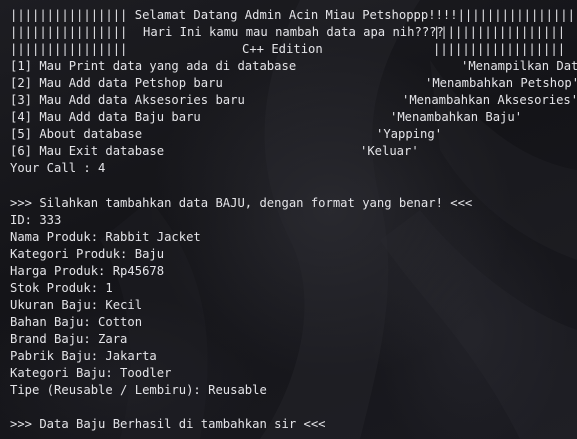 The image size is (577, 439). I want to click on field-nama-produk: Nama Produk: Rabbit Jacket, so click(105, 236).